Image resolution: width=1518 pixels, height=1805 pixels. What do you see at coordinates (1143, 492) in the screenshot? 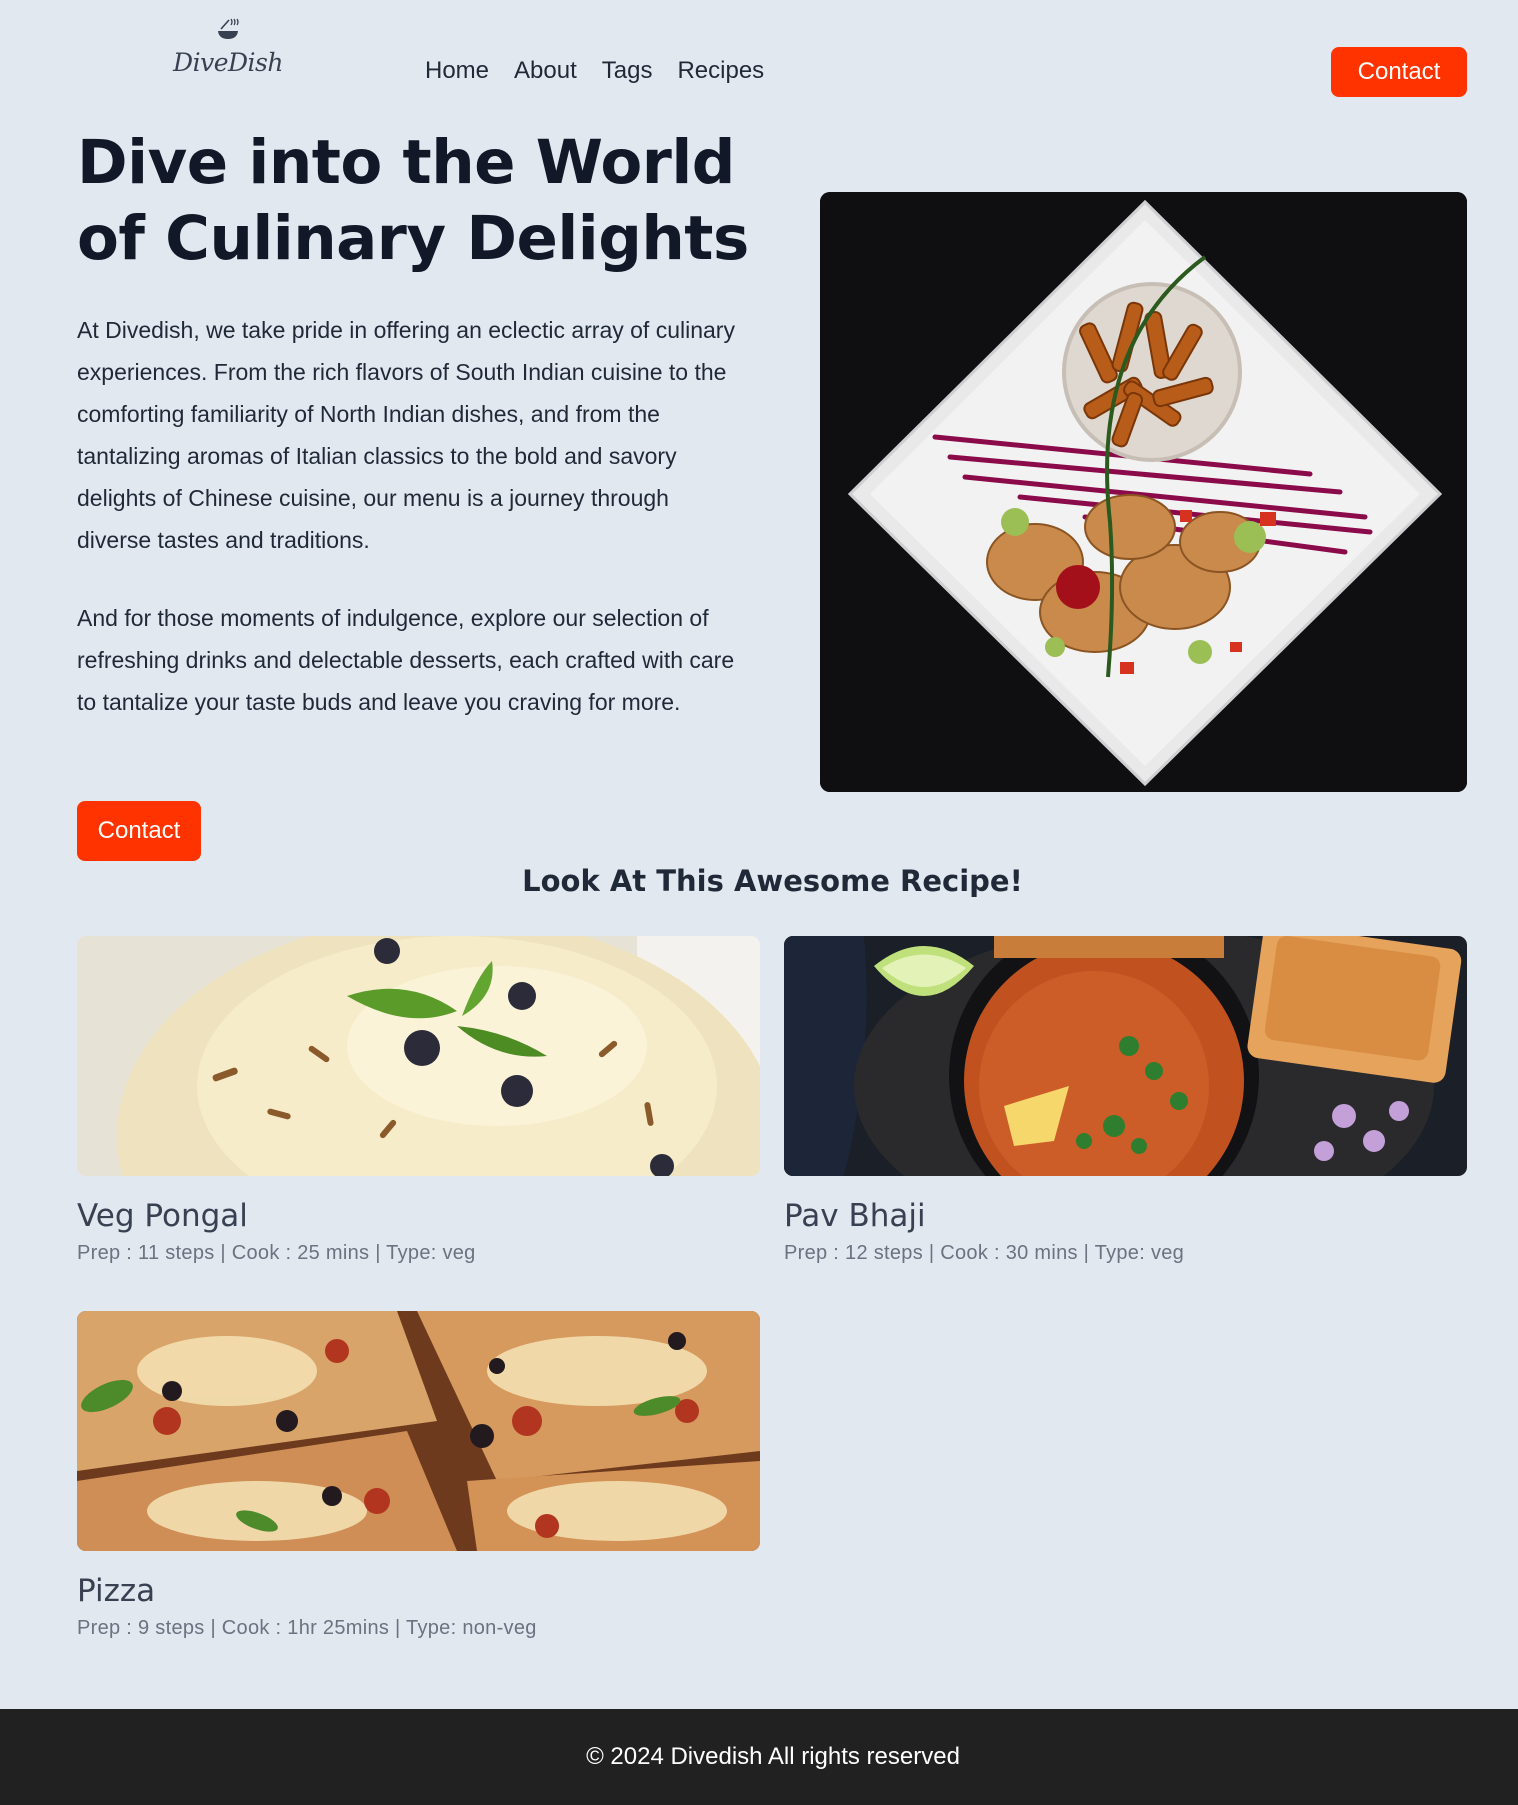
I see `hero-food-image` at bounding box center [1143, 492].